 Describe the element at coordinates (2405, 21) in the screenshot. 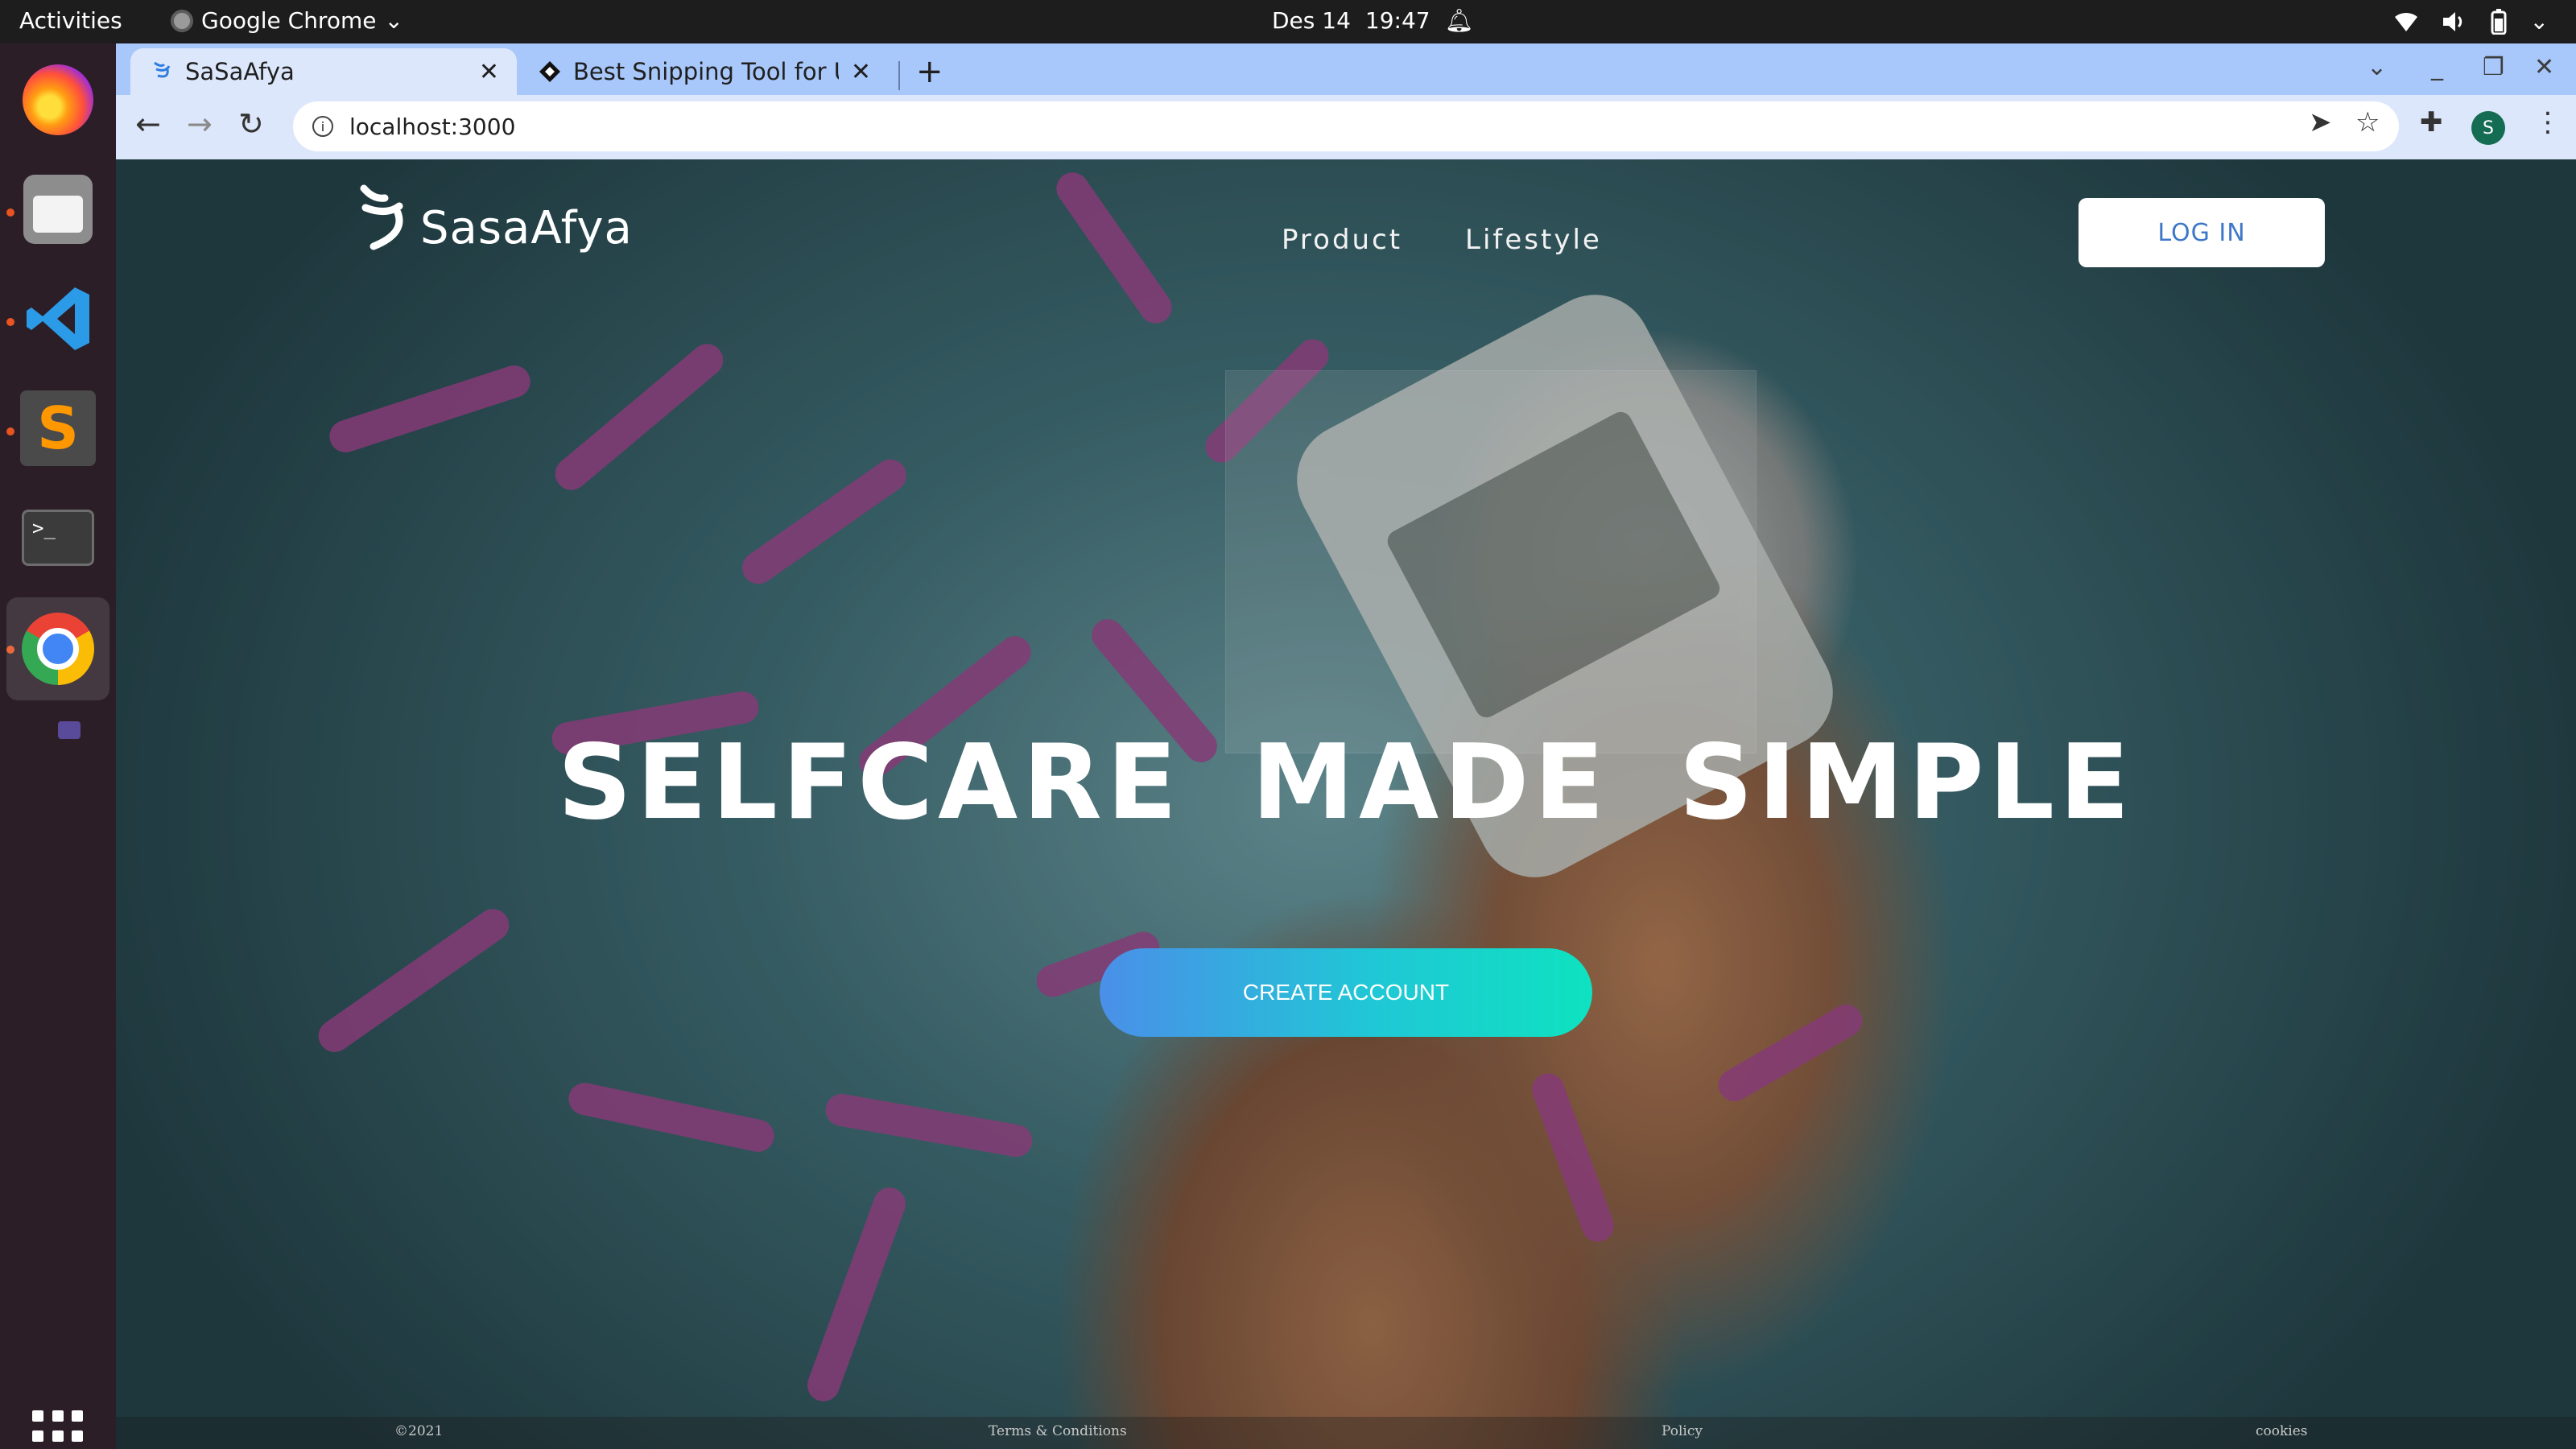

I see `wifi-icon` at that location.